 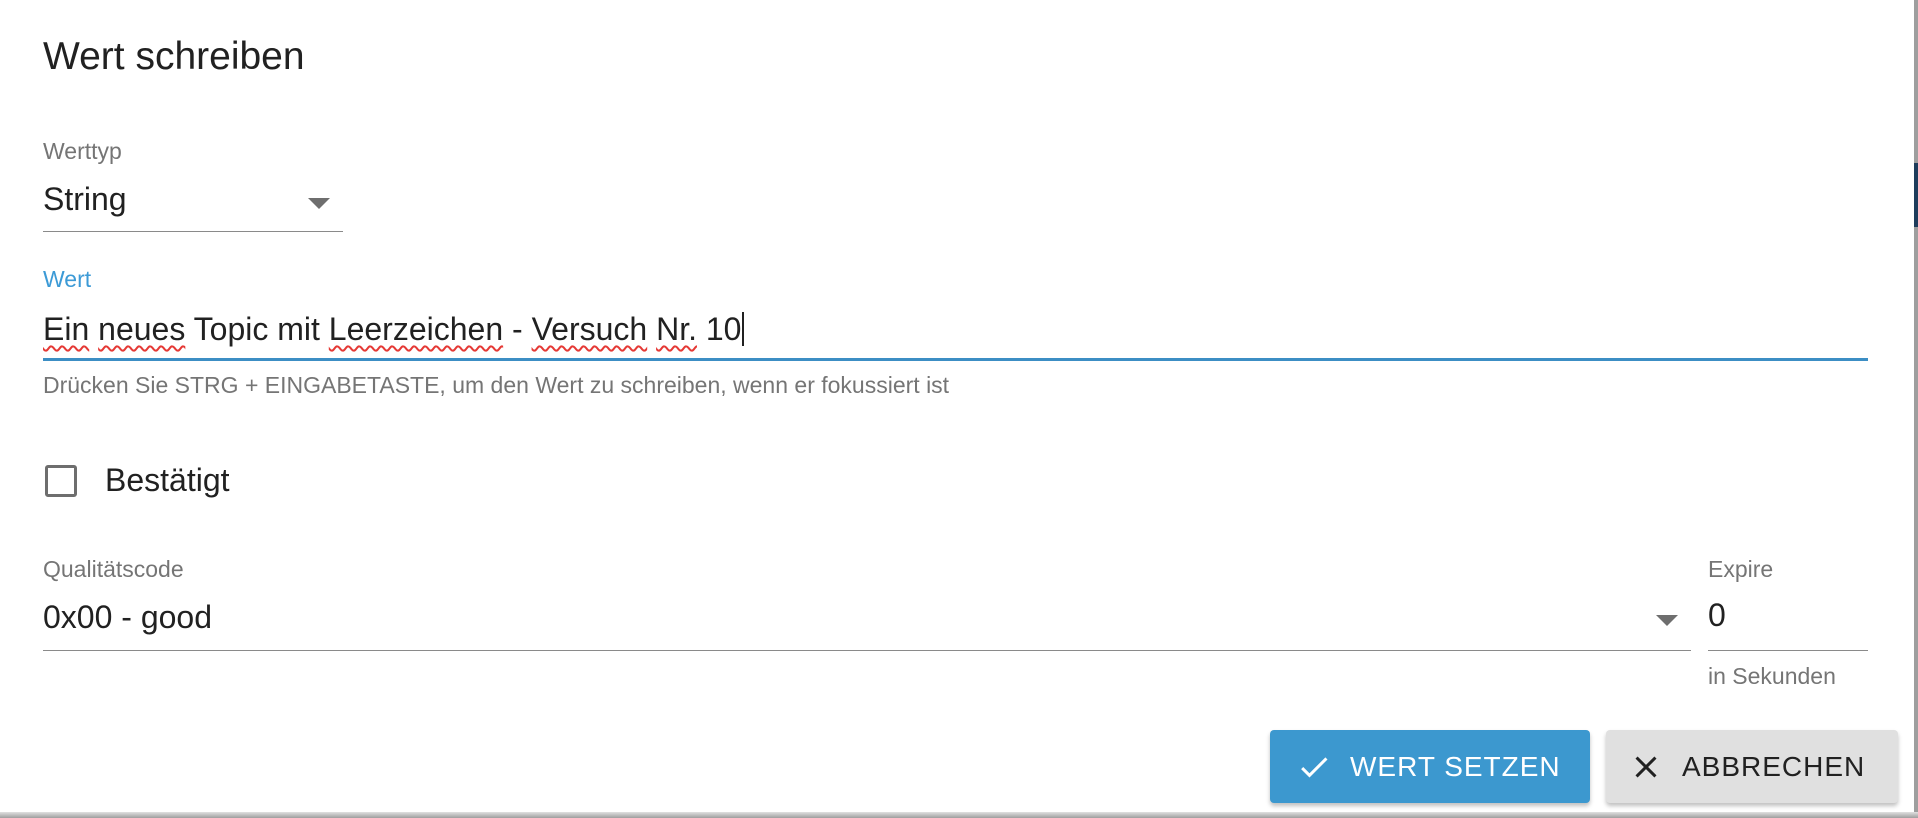 What do you see at coordinates (1646, 767) in the screenshot?
I see `close-icon` at bounding box center [1646, 767].